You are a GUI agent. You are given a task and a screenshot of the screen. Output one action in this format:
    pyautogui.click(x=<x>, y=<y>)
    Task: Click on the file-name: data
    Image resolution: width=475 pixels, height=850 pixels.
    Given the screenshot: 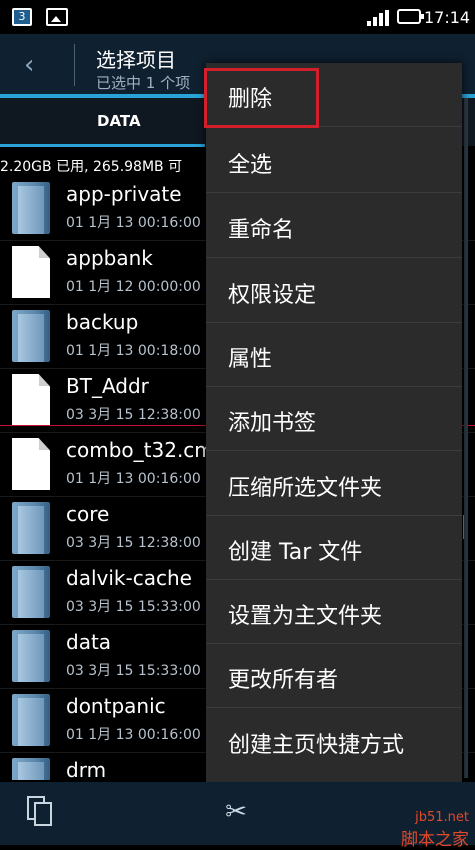 What is the action you would take?
    pyautogui.click(x=89, y=642)
    